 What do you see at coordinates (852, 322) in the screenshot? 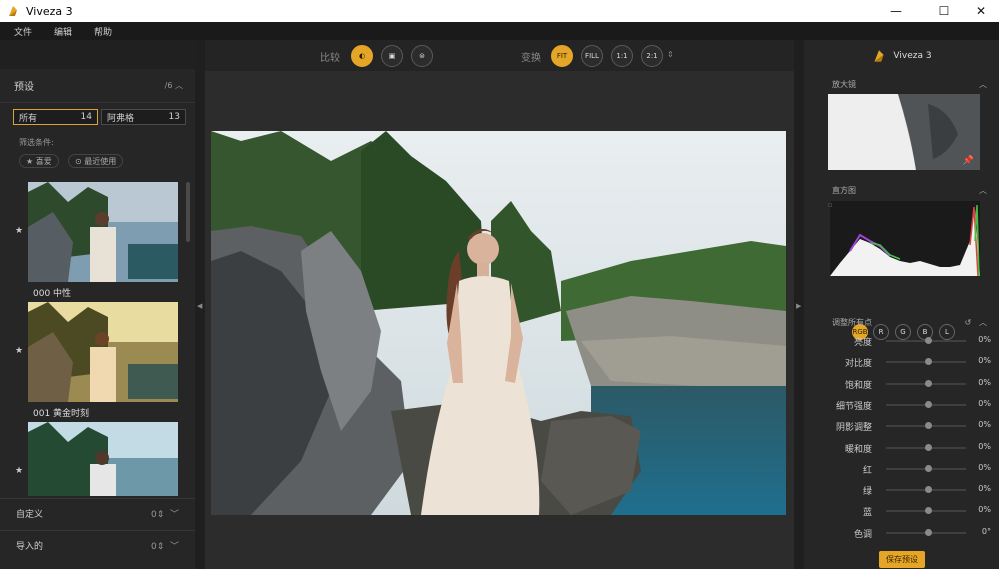
I see `adjust-title: 调整所有点` at bounding box center [852, 322].